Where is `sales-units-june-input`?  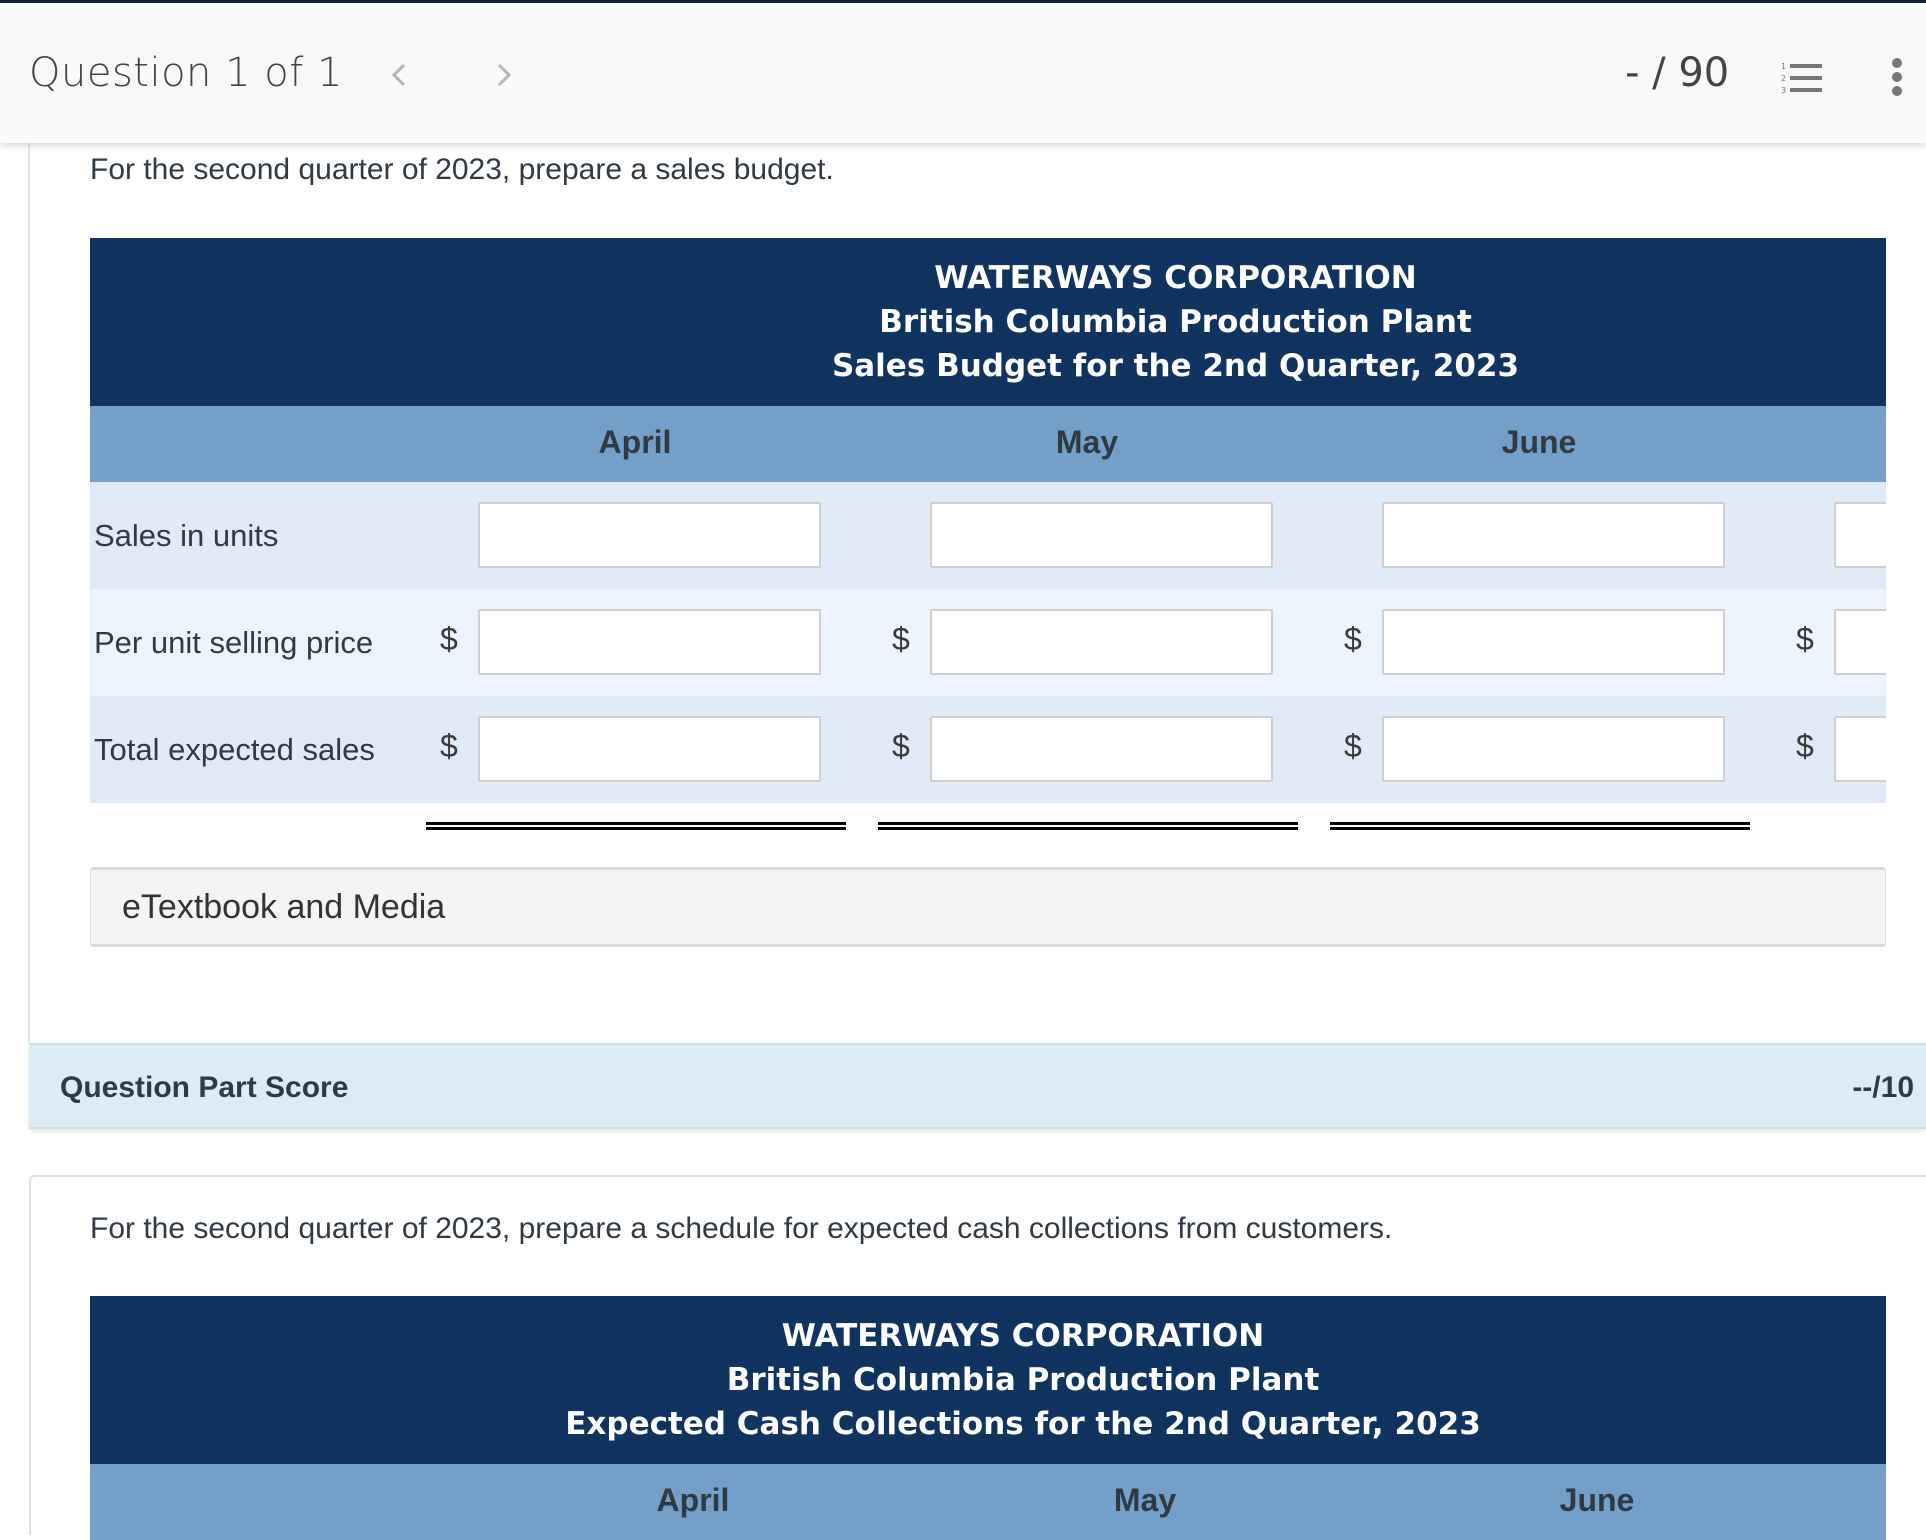
sales-units-june-input is located at coordinates (1553, 535).